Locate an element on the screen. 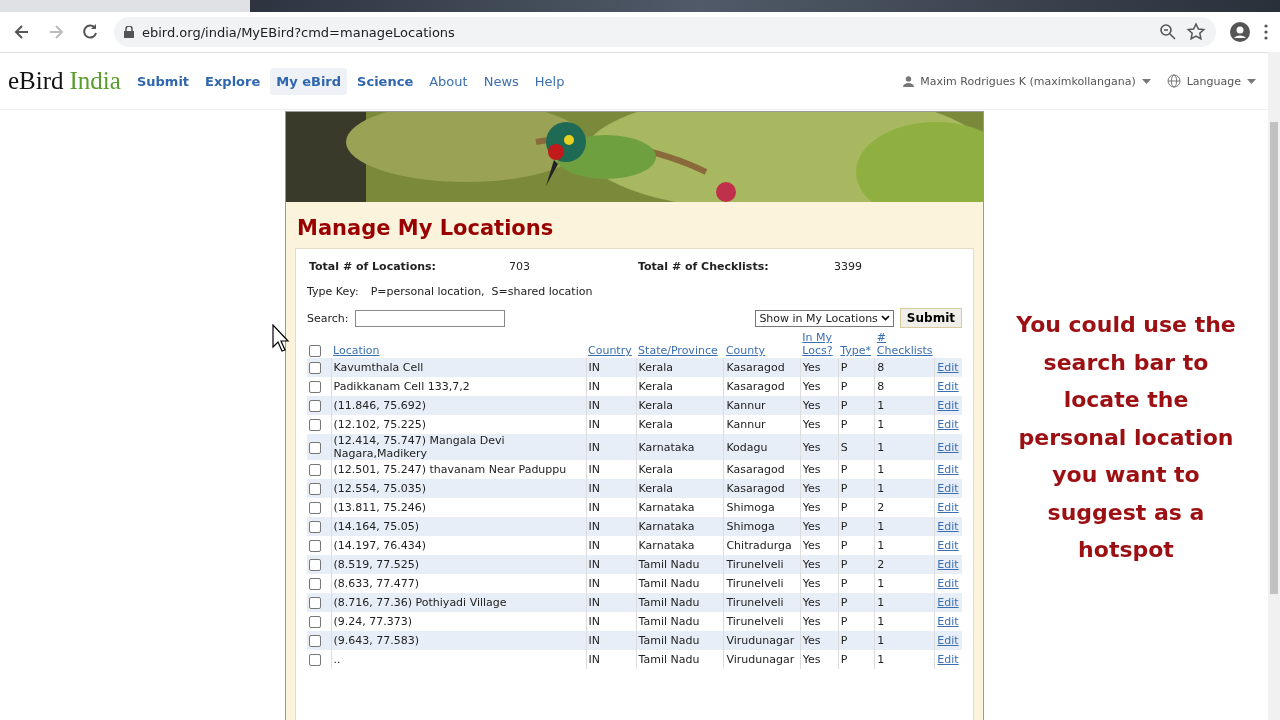 The width and height of the screenshot is (1280, 720). table-cell: Kavumthala Cell is located at coordinates (378, 367).